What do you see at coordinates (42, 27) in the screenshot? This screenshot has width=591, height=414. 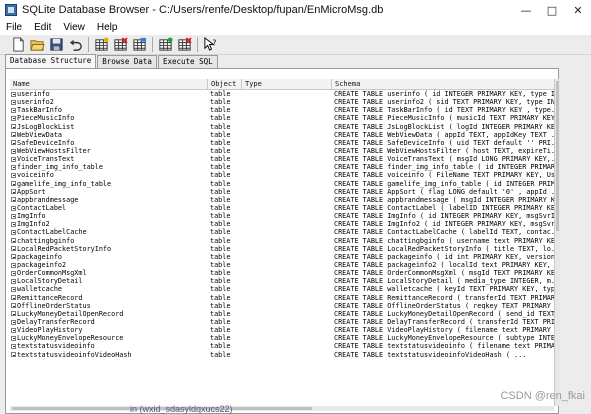 I see `menu-edit: Edit` at bounding box center [42, 27].